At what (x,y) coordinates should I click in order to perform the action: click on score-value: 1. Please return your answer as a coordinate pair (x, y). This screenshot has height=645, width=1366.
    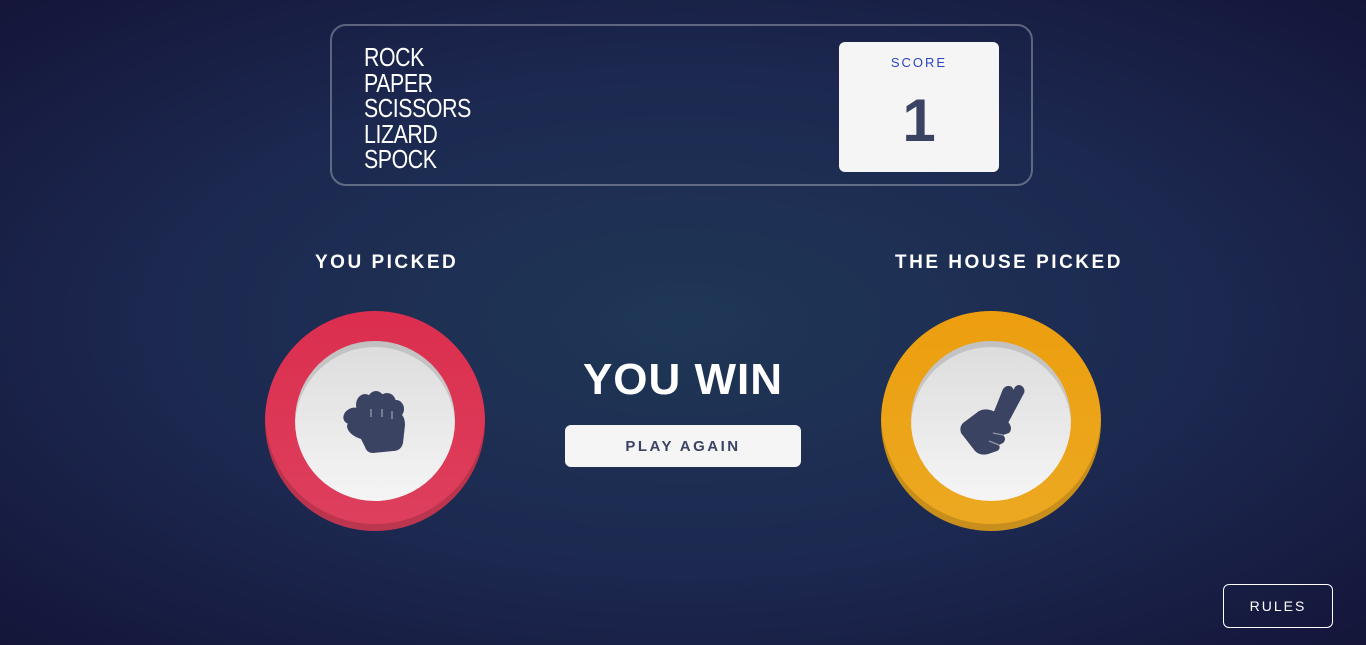
    Looking at the image, I should click on (919, 120).